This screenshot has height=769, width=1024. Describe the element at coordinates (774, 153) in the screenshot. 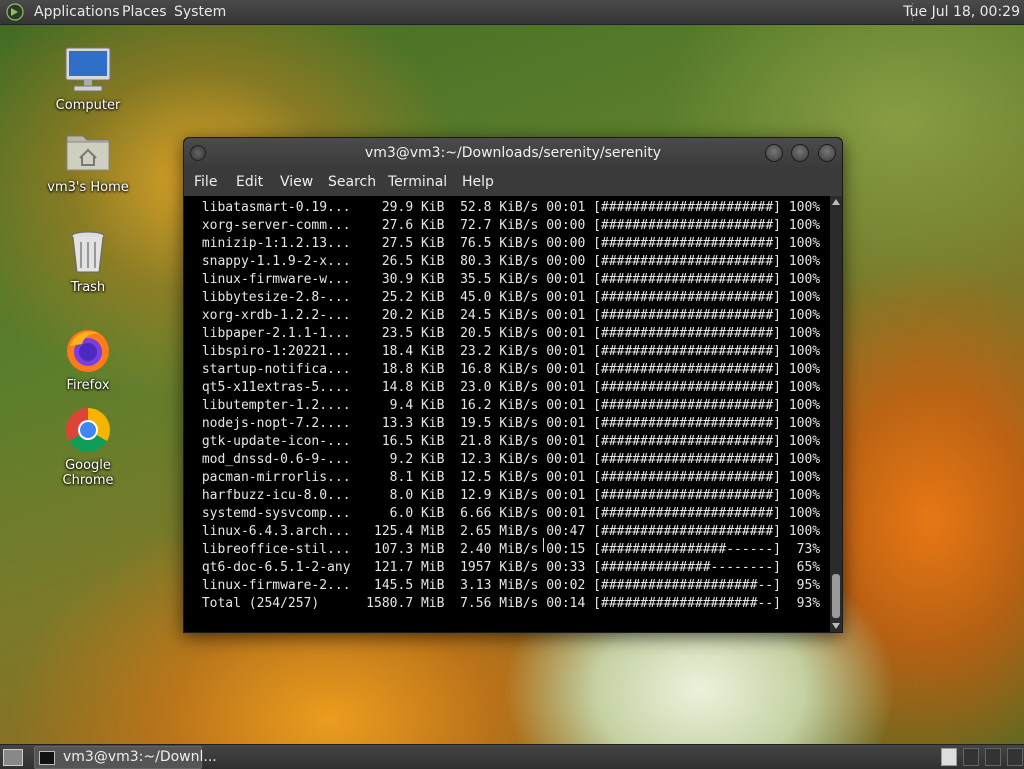

I see `minimize-button` at that location.